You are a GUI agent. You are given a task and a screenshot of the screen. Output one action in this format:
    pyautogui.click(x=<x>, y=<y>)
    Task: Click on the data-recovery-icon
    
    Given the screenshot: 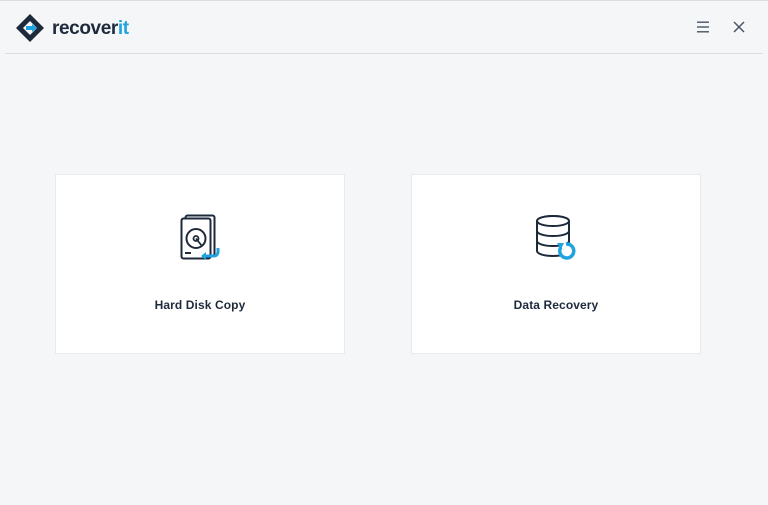 What is the action you would take?
    pyautogui.click(x=556, y=237)
    